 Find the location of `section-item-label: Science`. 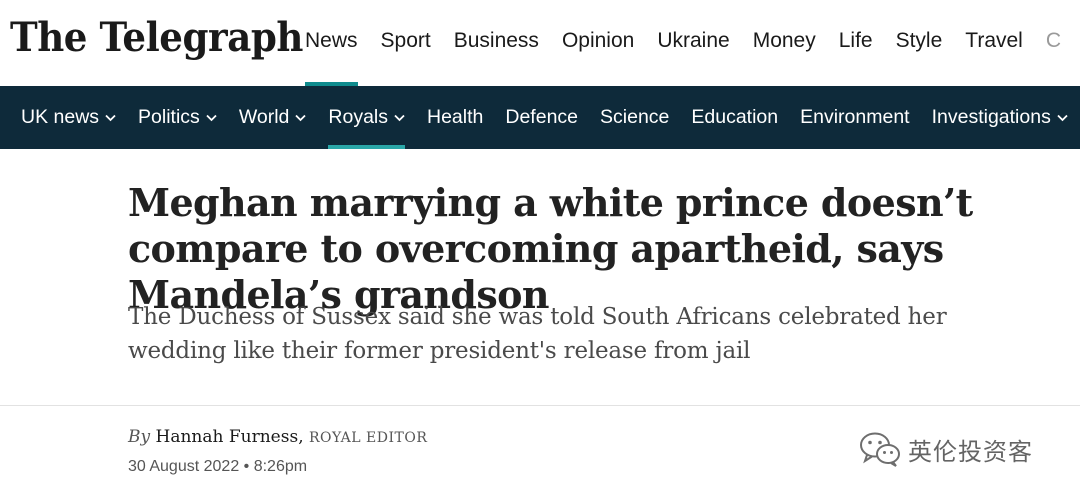

section-item-label: Science is located at coordinates (635, 117).